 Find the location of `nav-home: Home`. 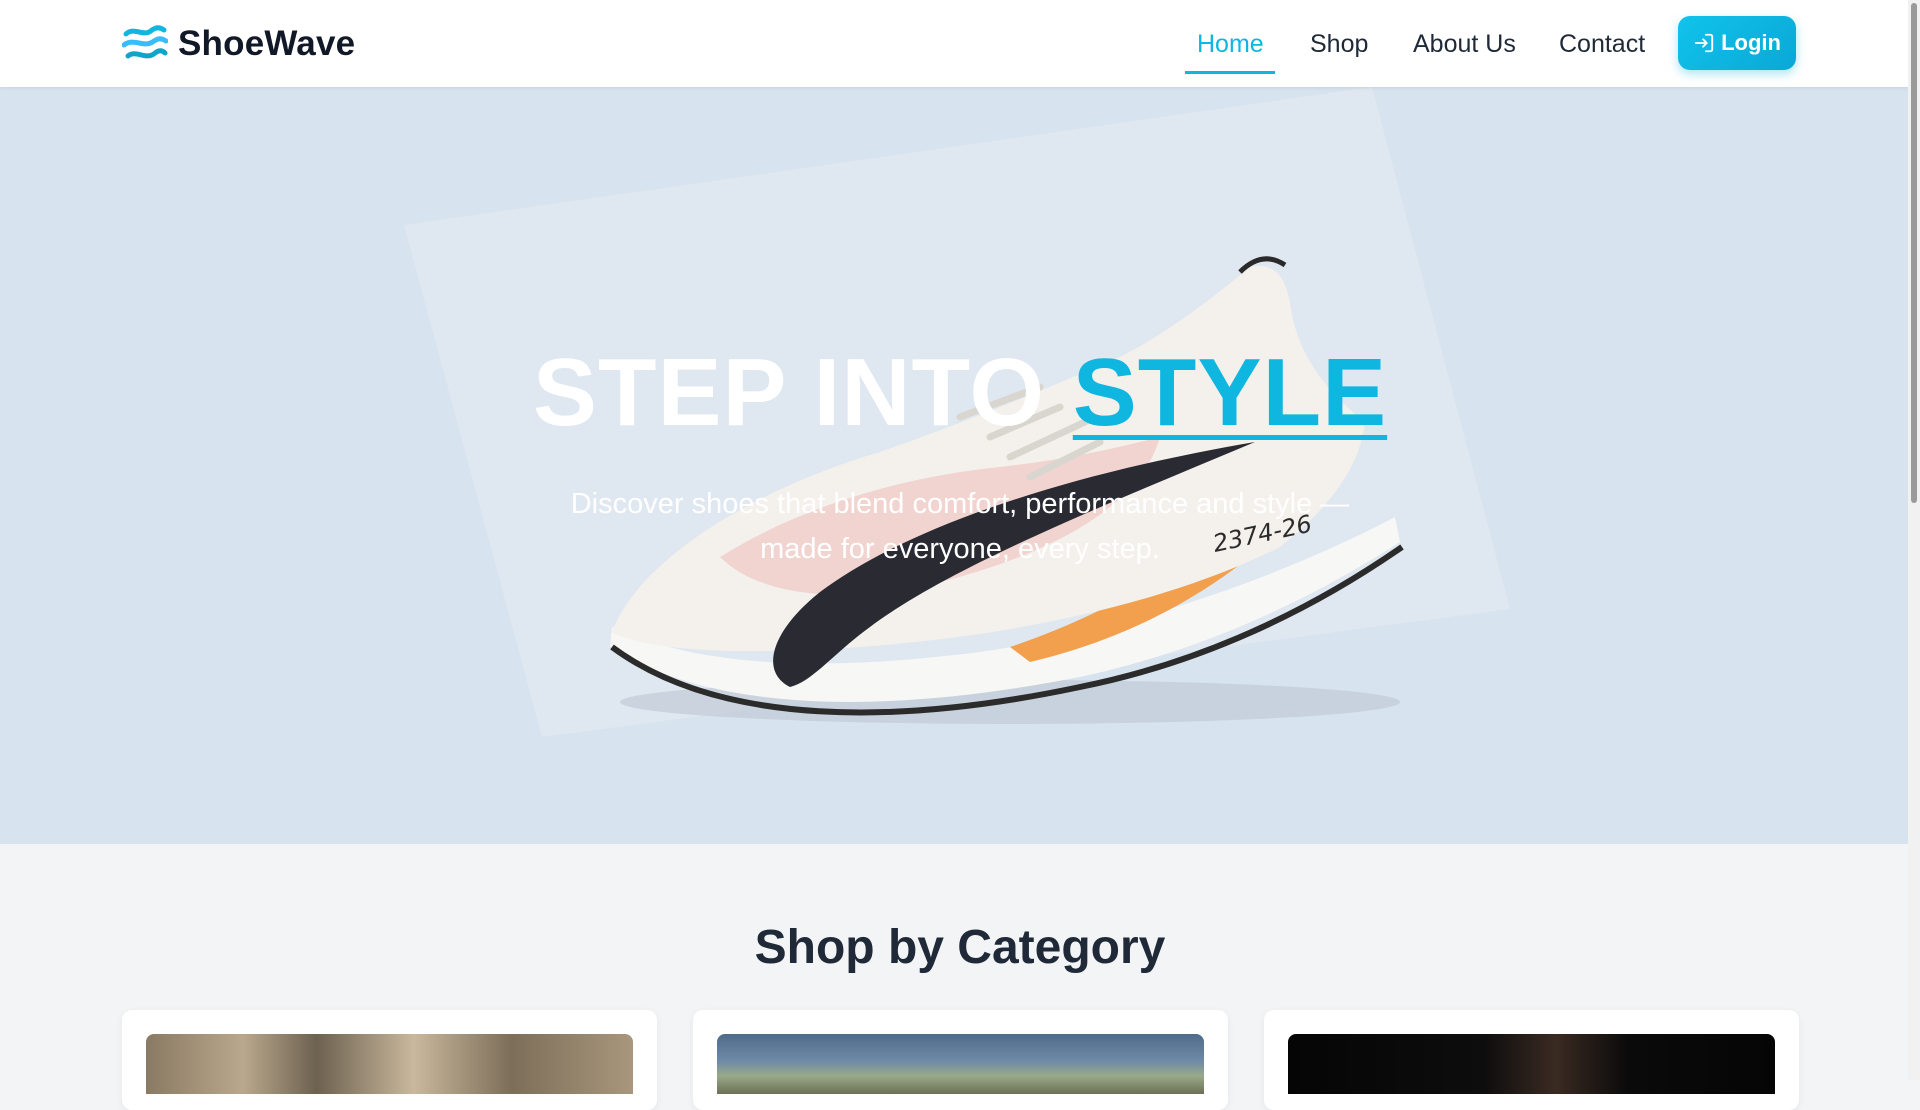

nav-home: Home is located at coordinates (1230, 44).